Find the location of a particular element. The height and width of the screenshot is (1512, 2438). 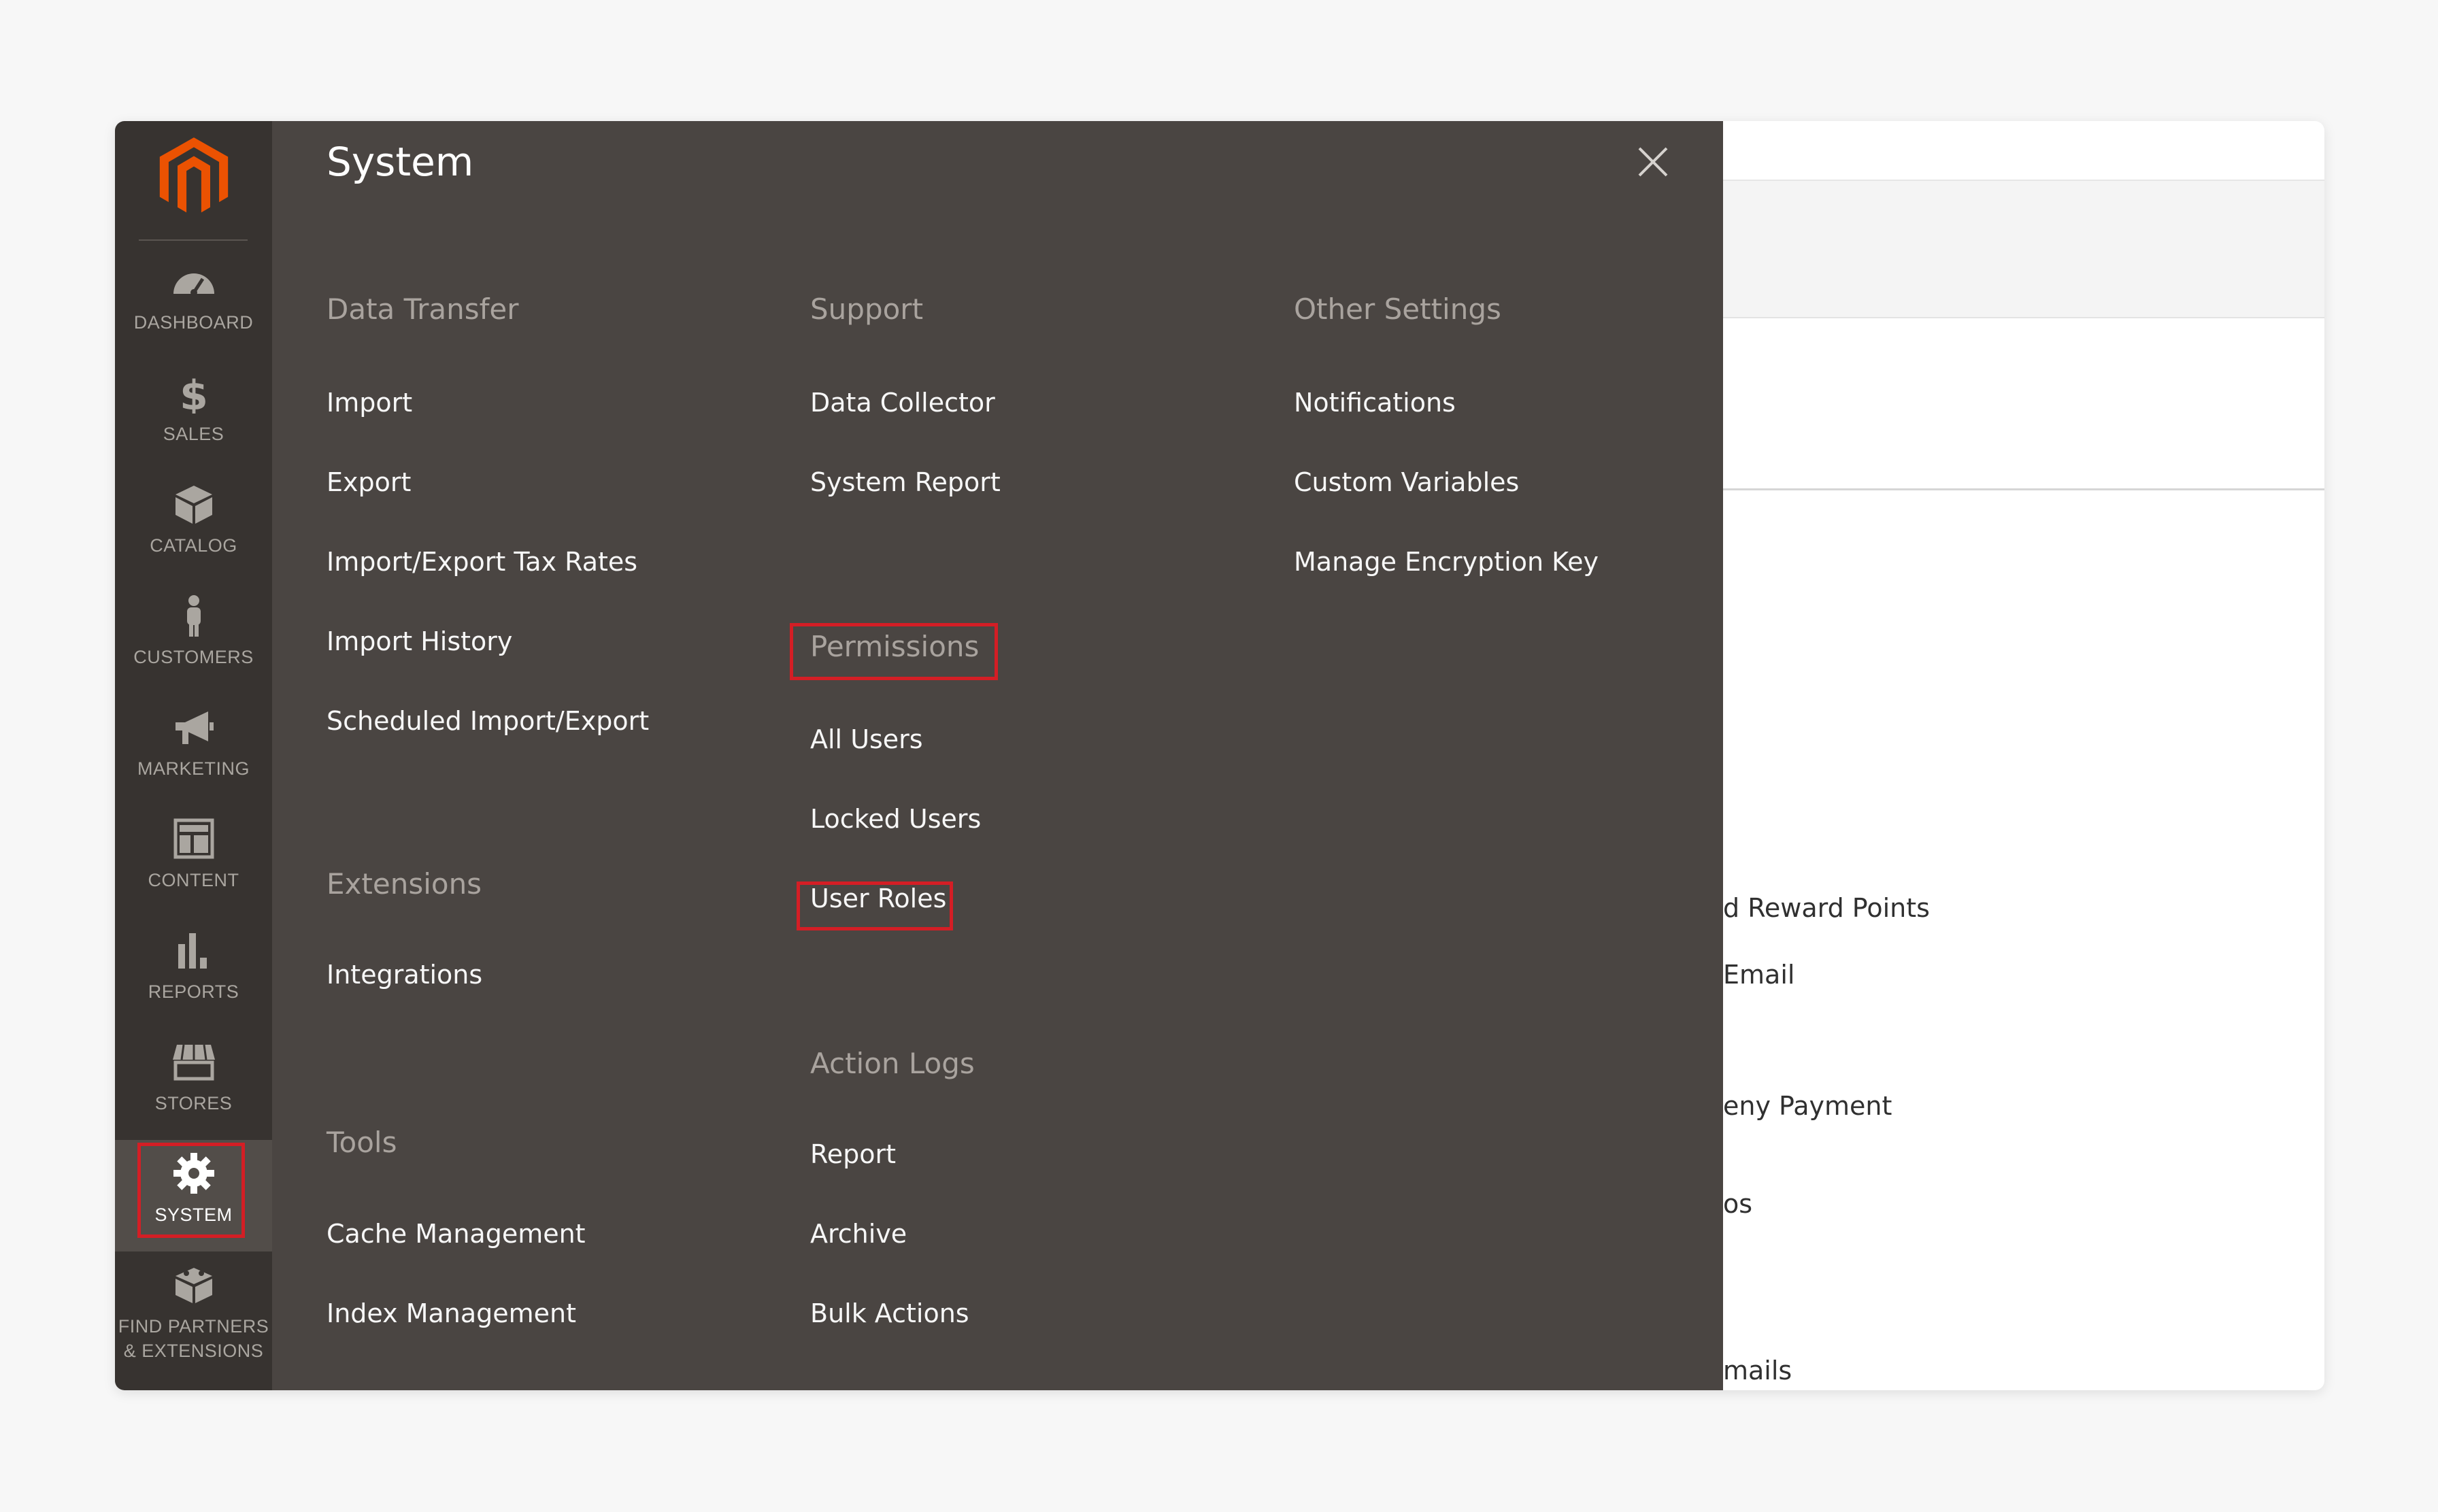

nav-find-partners-extensions: FIND PARTNERS & EXTENSIONS is located at coordinates (194, 1319).